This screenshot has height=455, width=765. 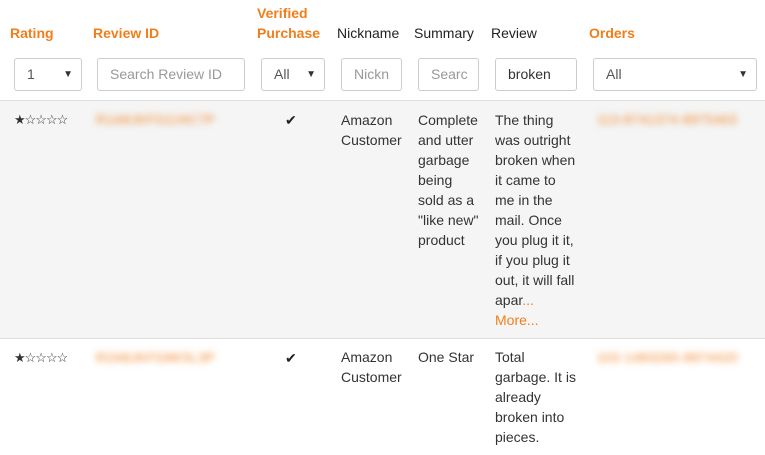 I want to click on verified-filter-value: All, so click(x=282, y=74).